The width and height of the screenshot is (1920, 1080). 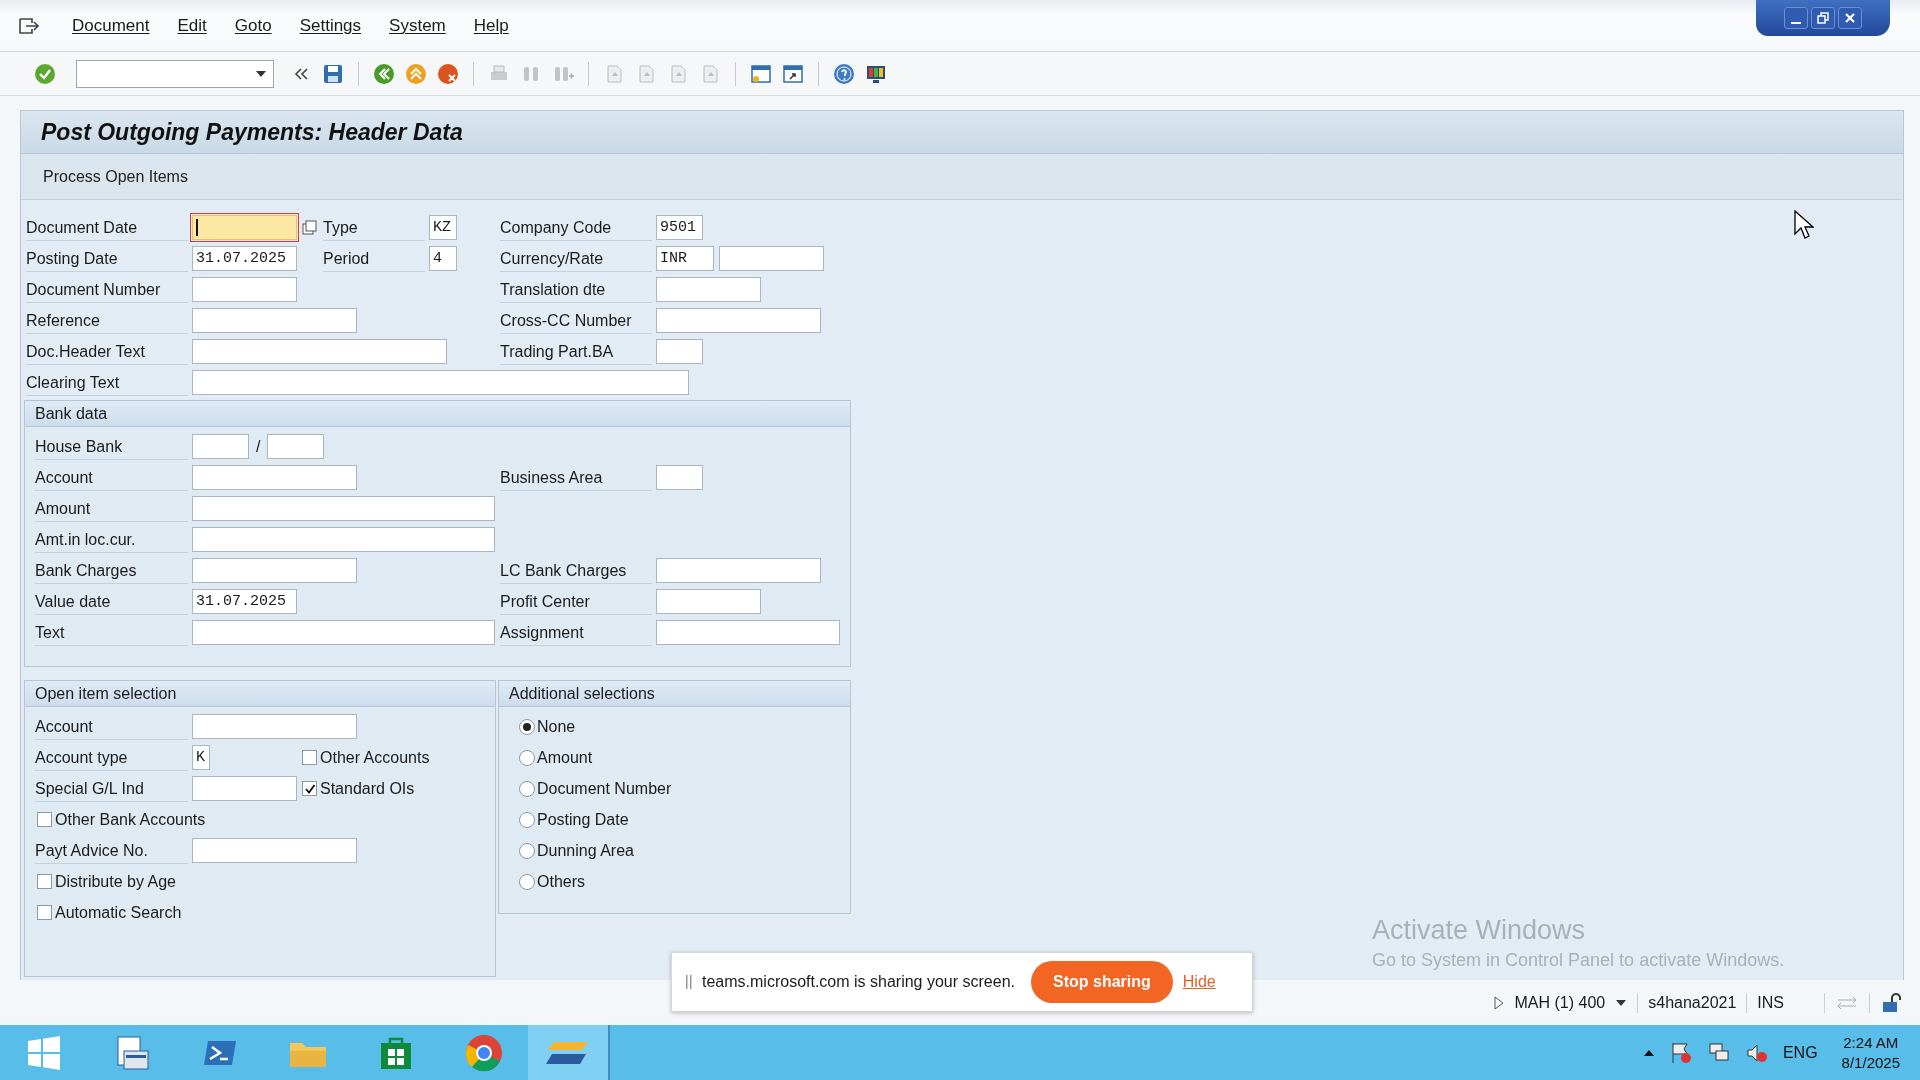 I want to click on hide-link: Hide, so click(x=1199, y=982).